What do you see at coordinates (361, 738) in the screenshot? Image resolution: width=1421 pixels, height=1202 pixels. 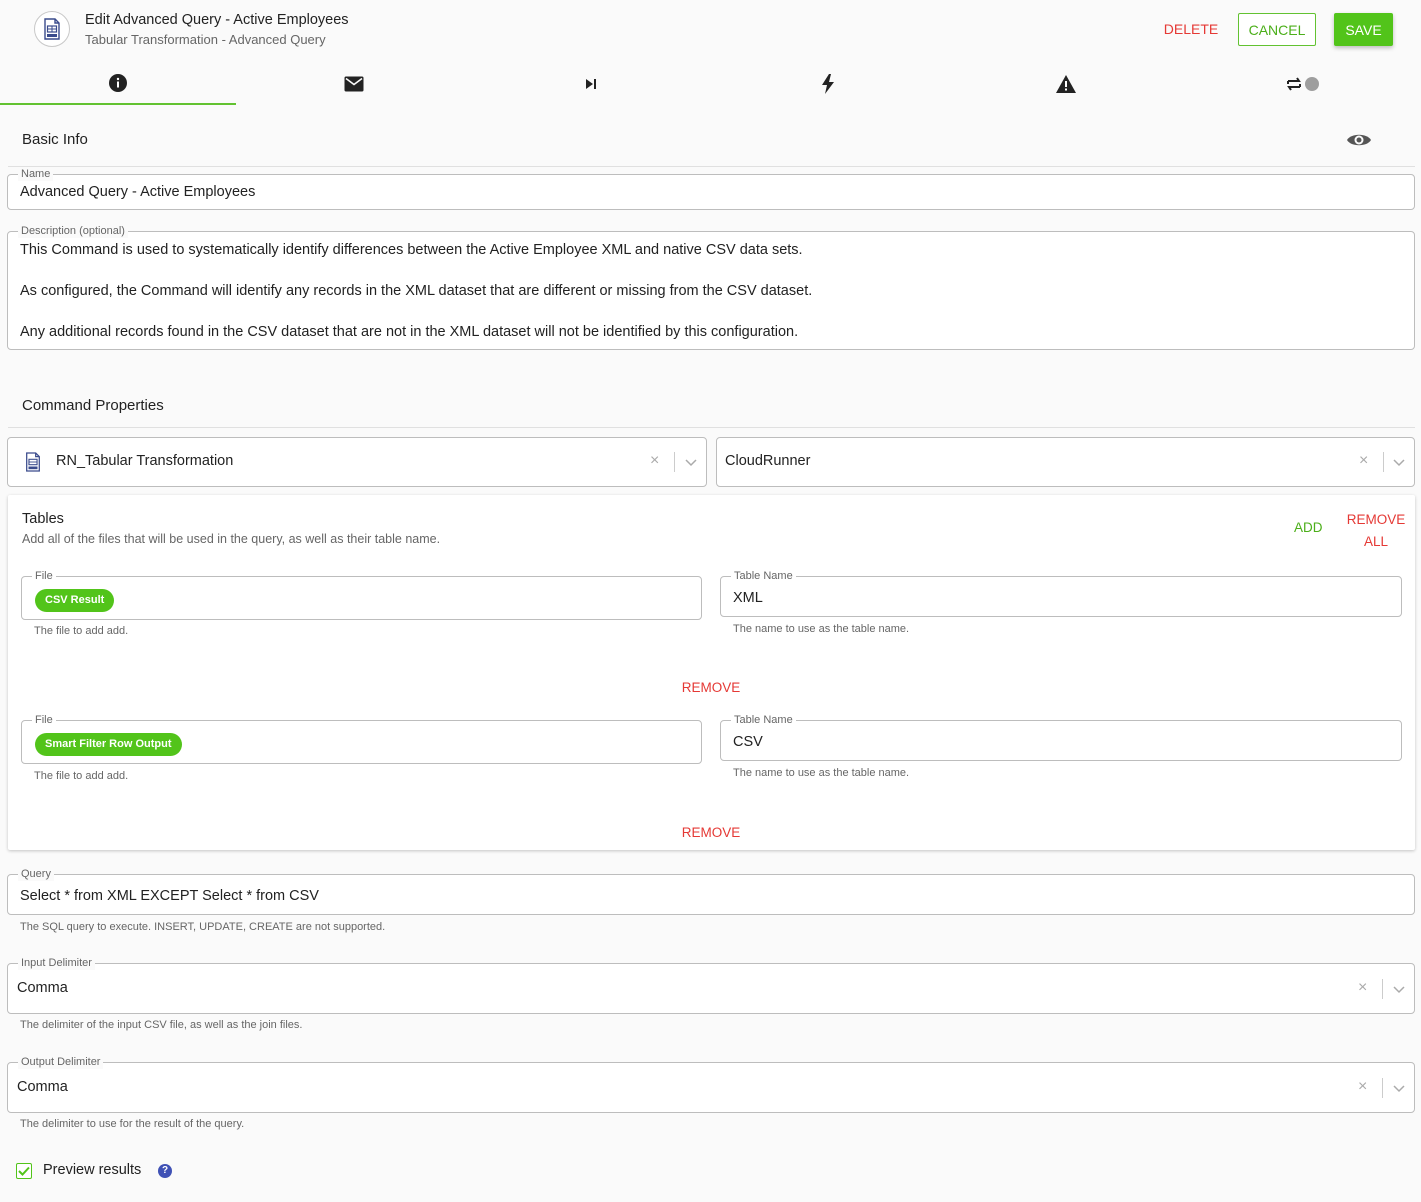 I see `file-field: File Smart Filter Row Output` at bounding box center [361, 738].